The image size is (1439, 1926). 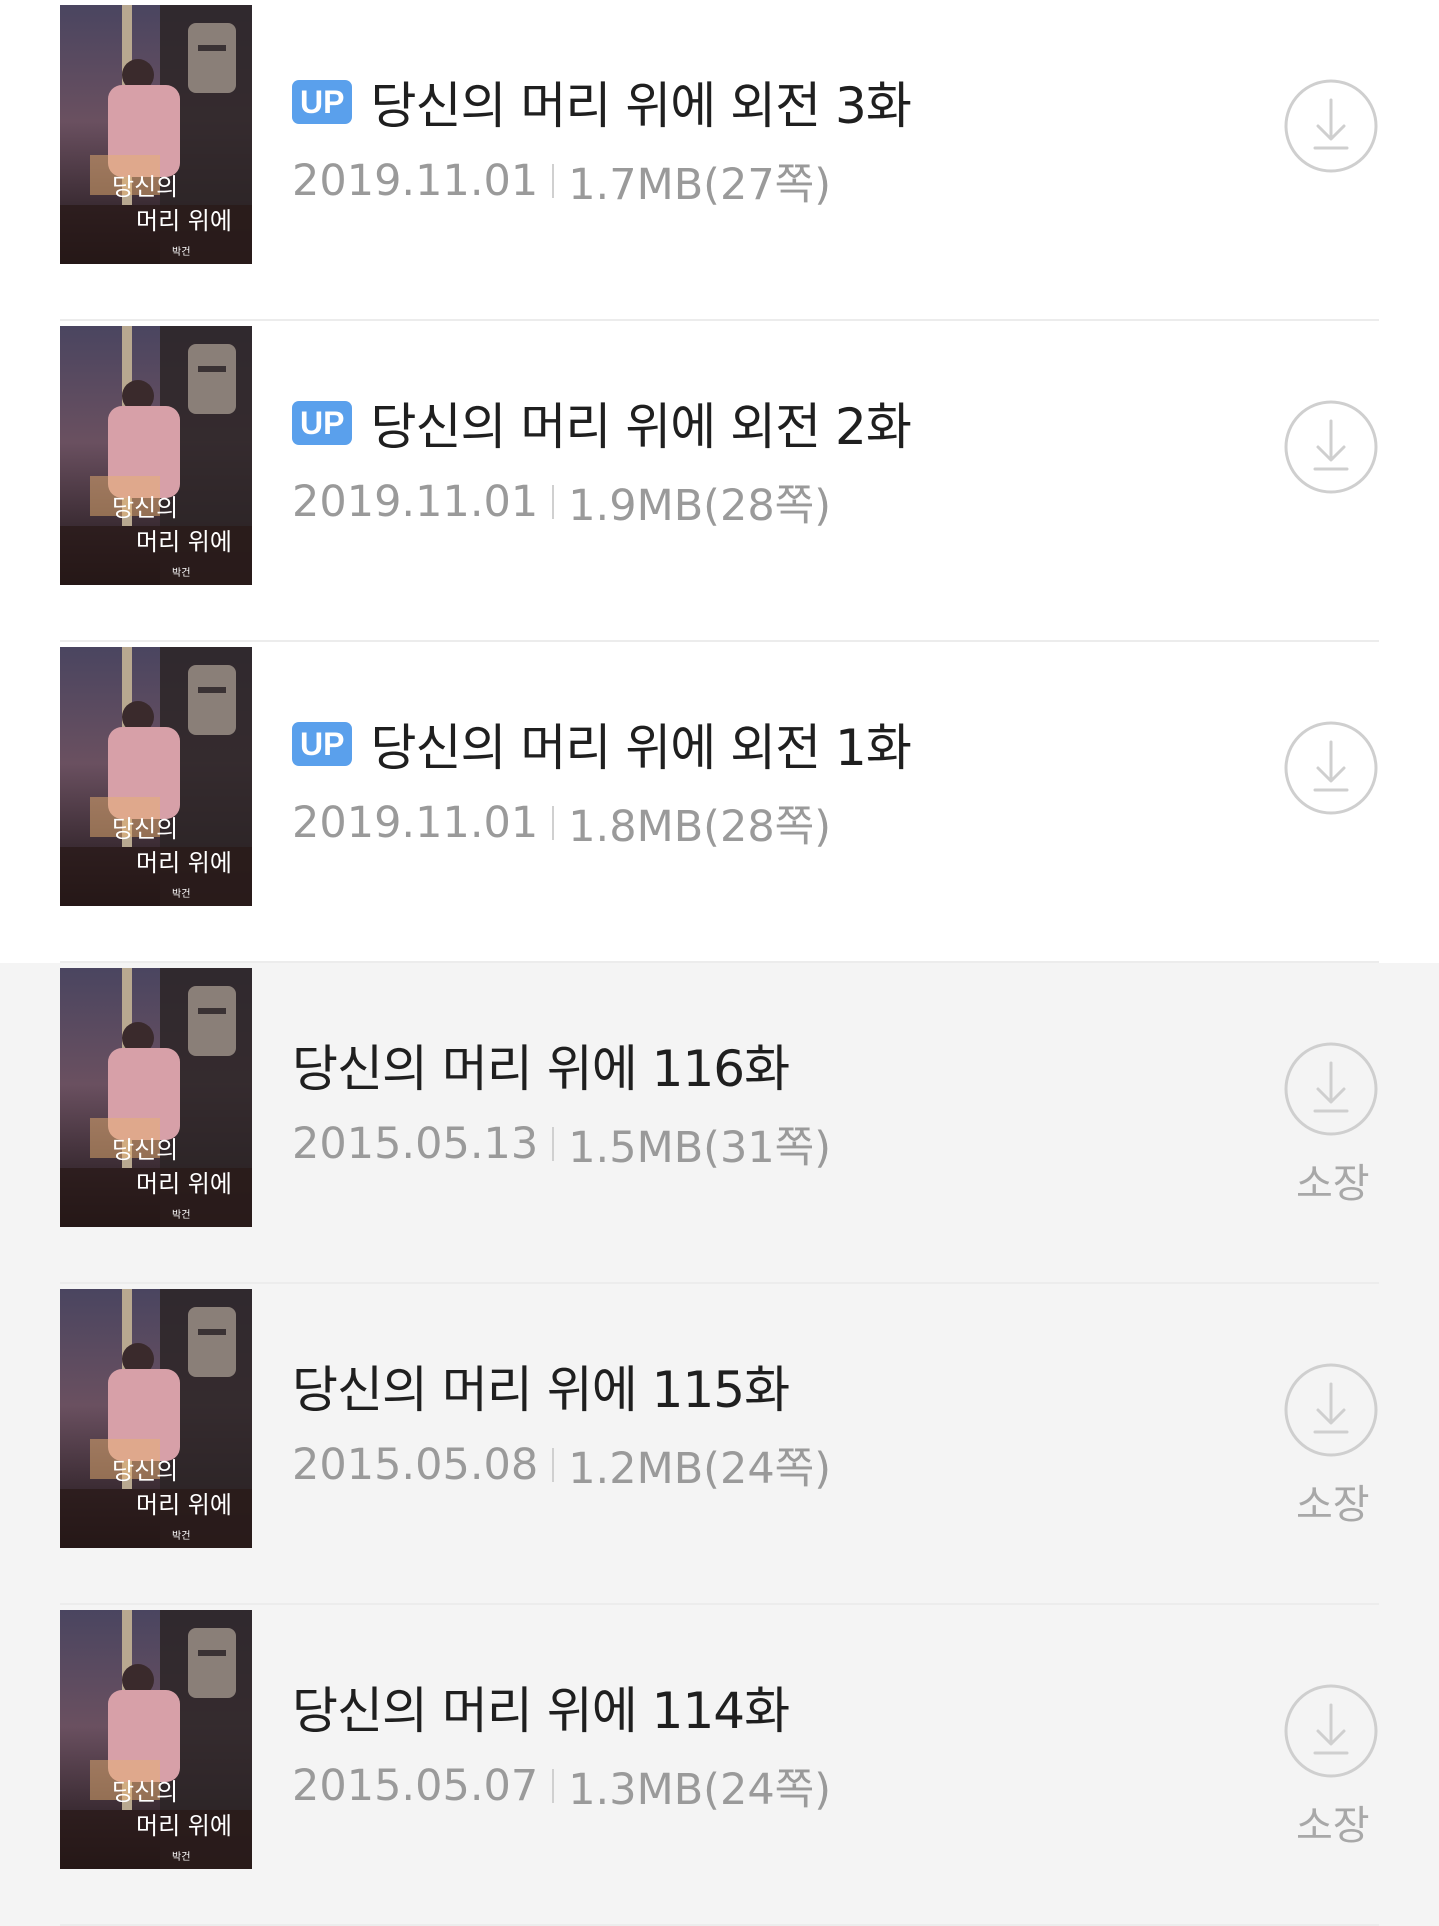 What do you see at coordinates (561, 502) in the screenshot?
I see `episode-meta: 2019.11.01 1.9MB(28쪽)` at bounding box center [561, 502].